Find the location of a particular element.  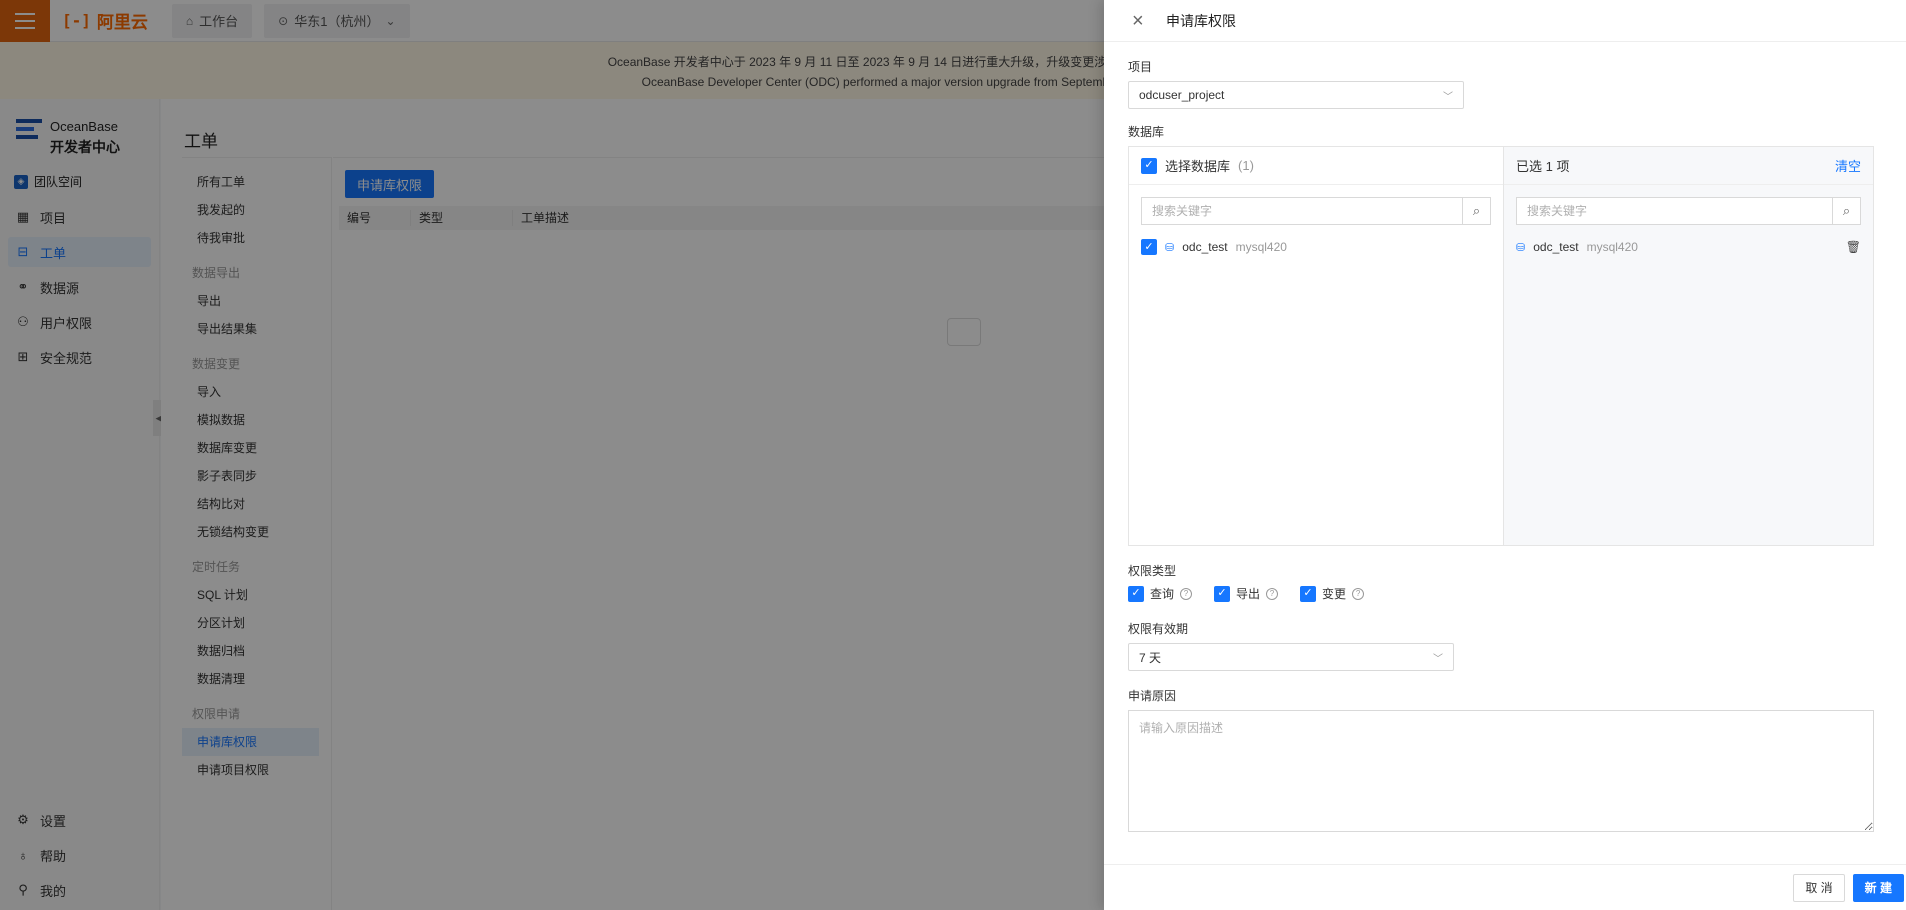

create-button: 新 建 is located at coordinates (1878, 887).